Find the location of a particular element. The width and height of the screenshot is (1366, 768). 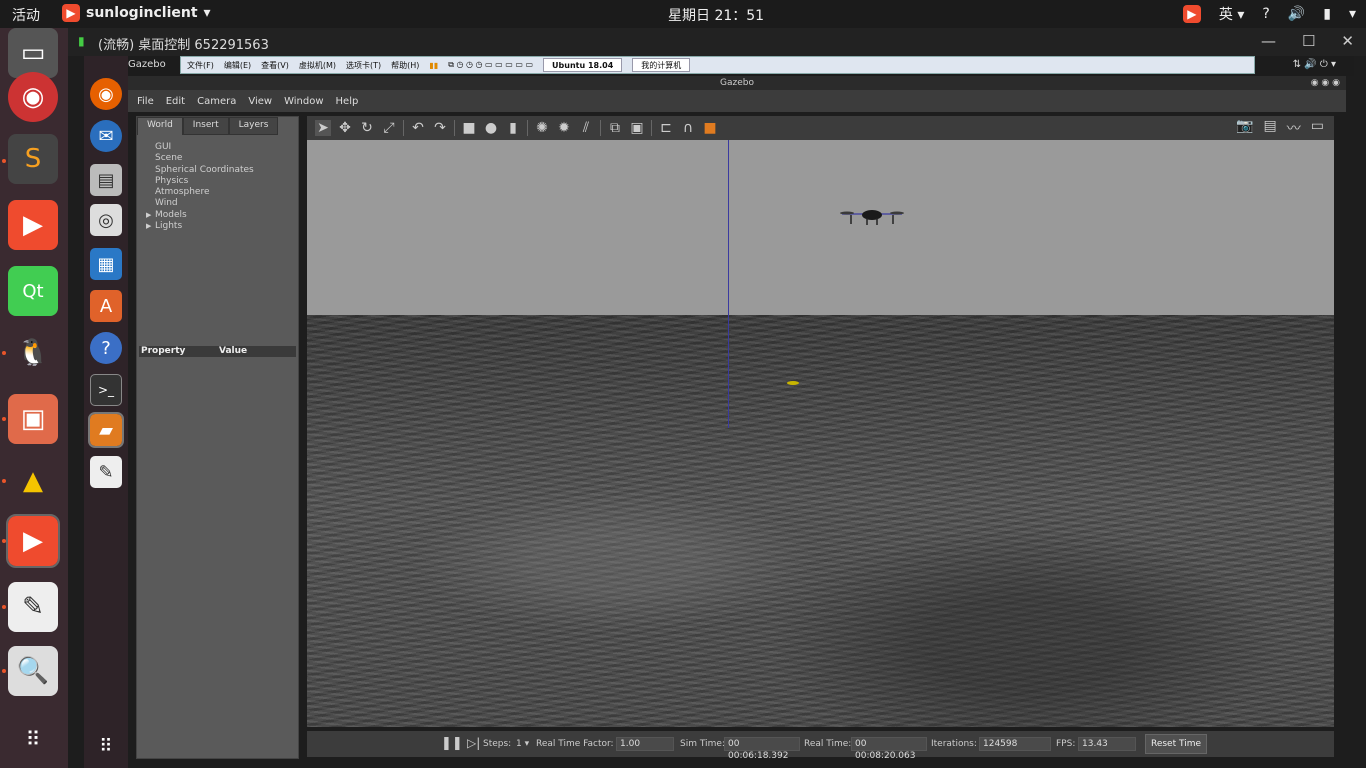

vm-menu-tabs: 选项卡(T) is located at coordinates (363, 65).